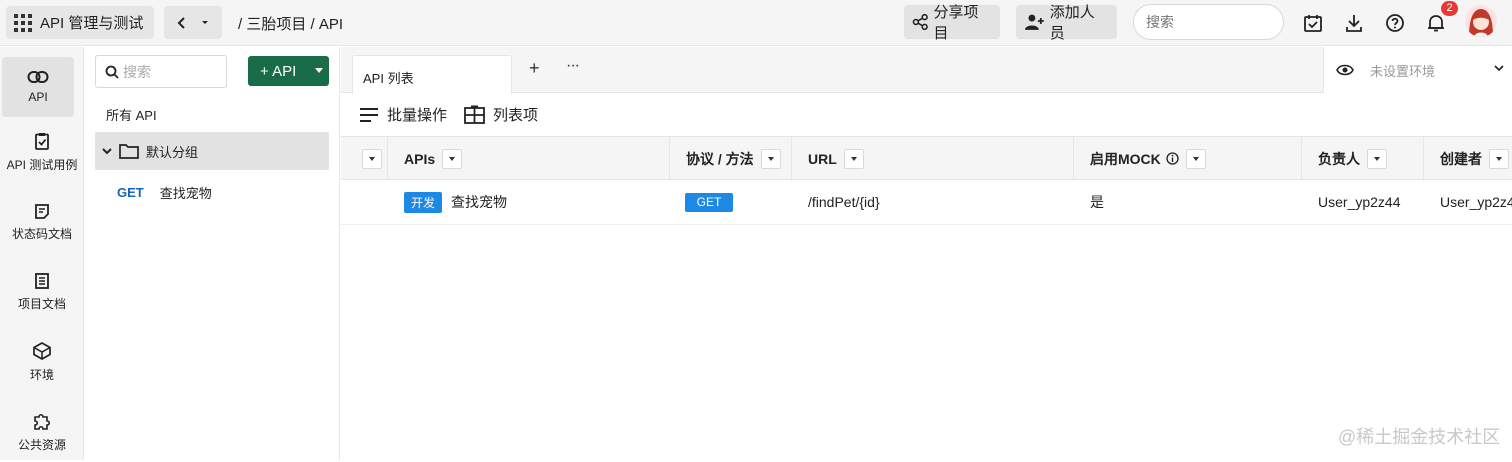 Image resolution: width=1512 pixels, height=462 pixels. I want to click on puzzle-icon, so click(42, 421).